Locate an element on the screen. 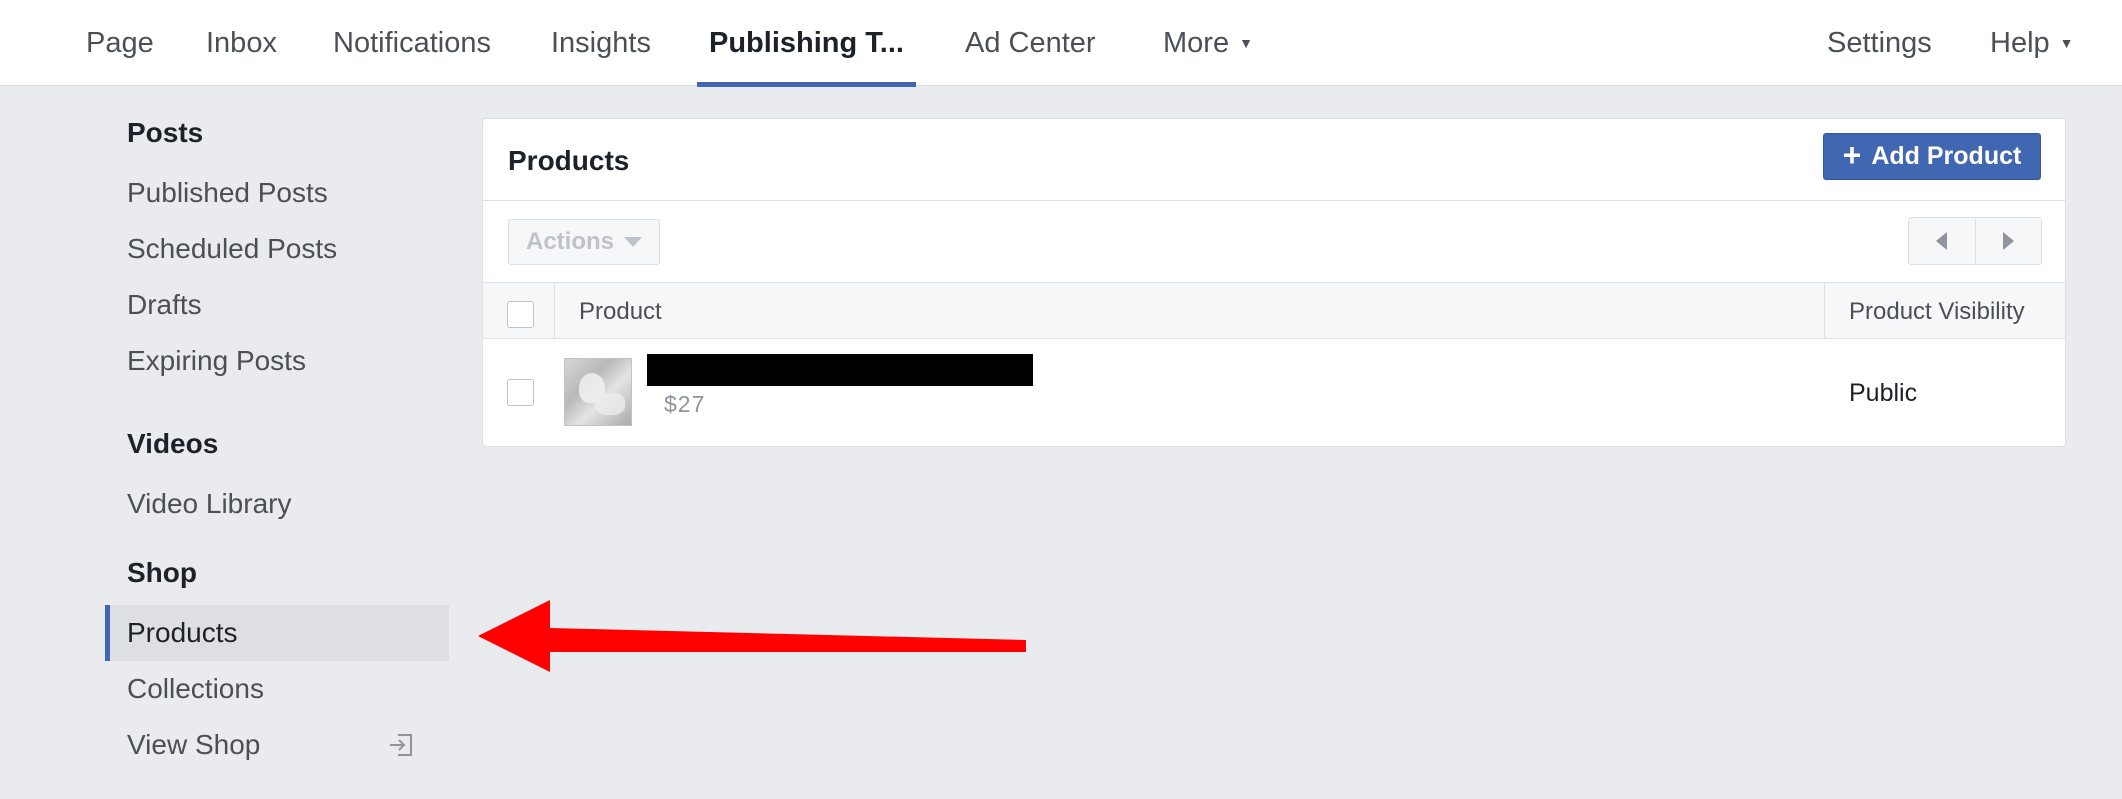 The height and width of the screenshot is (799, 2122). previous-page-button is located at coordinates (1942, 241).